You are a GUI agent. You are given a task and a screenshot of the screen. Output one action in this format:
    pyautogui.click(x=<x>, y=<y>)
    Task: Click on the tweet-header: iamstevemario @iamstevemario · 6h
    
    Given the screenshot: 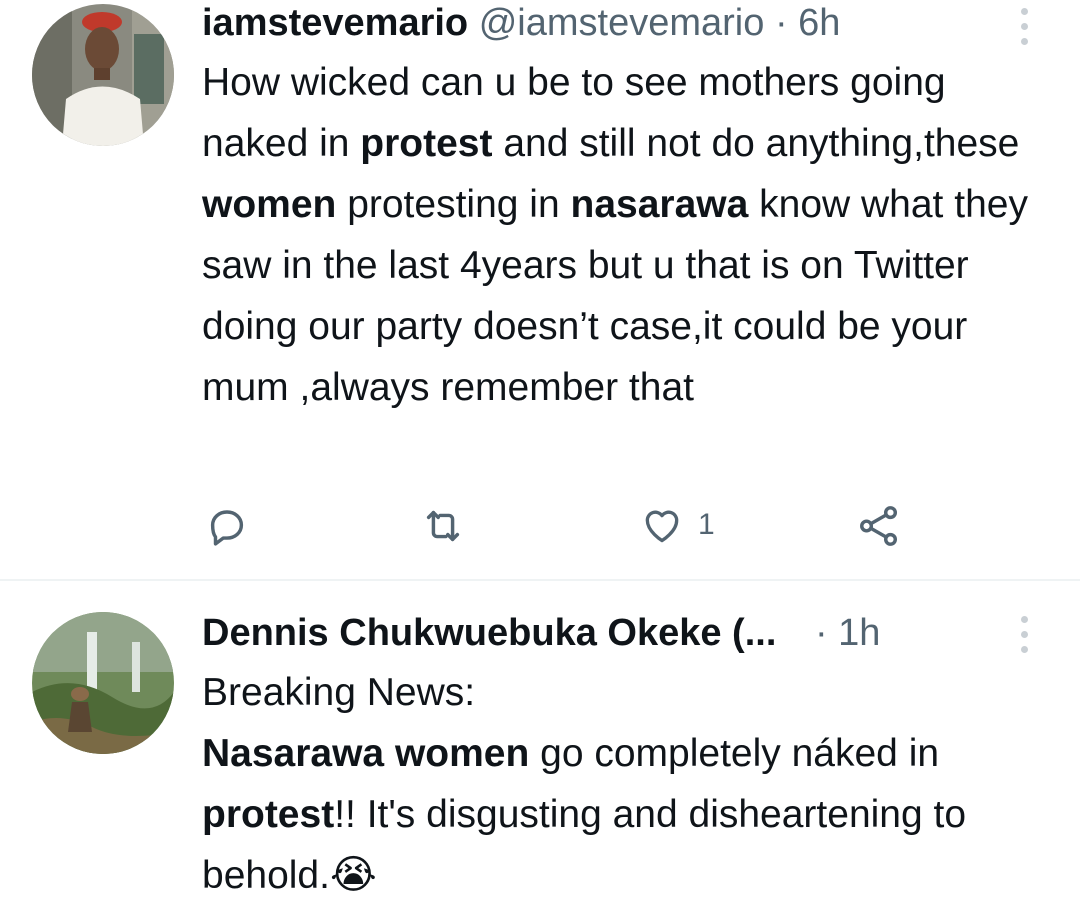 What is the action you would take?
    pyautogui.click(x=591, y=23)
    